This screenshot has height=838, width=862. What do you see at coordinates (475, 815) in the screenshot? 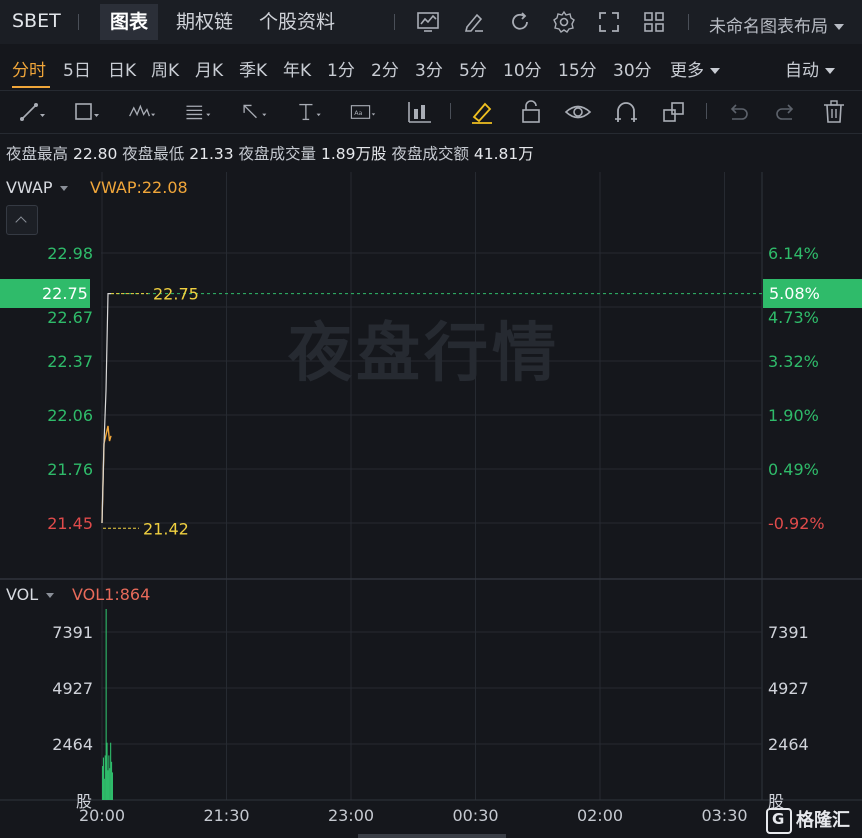
I see `time-axis-label: 00:30` at bounding box center [475, 815].